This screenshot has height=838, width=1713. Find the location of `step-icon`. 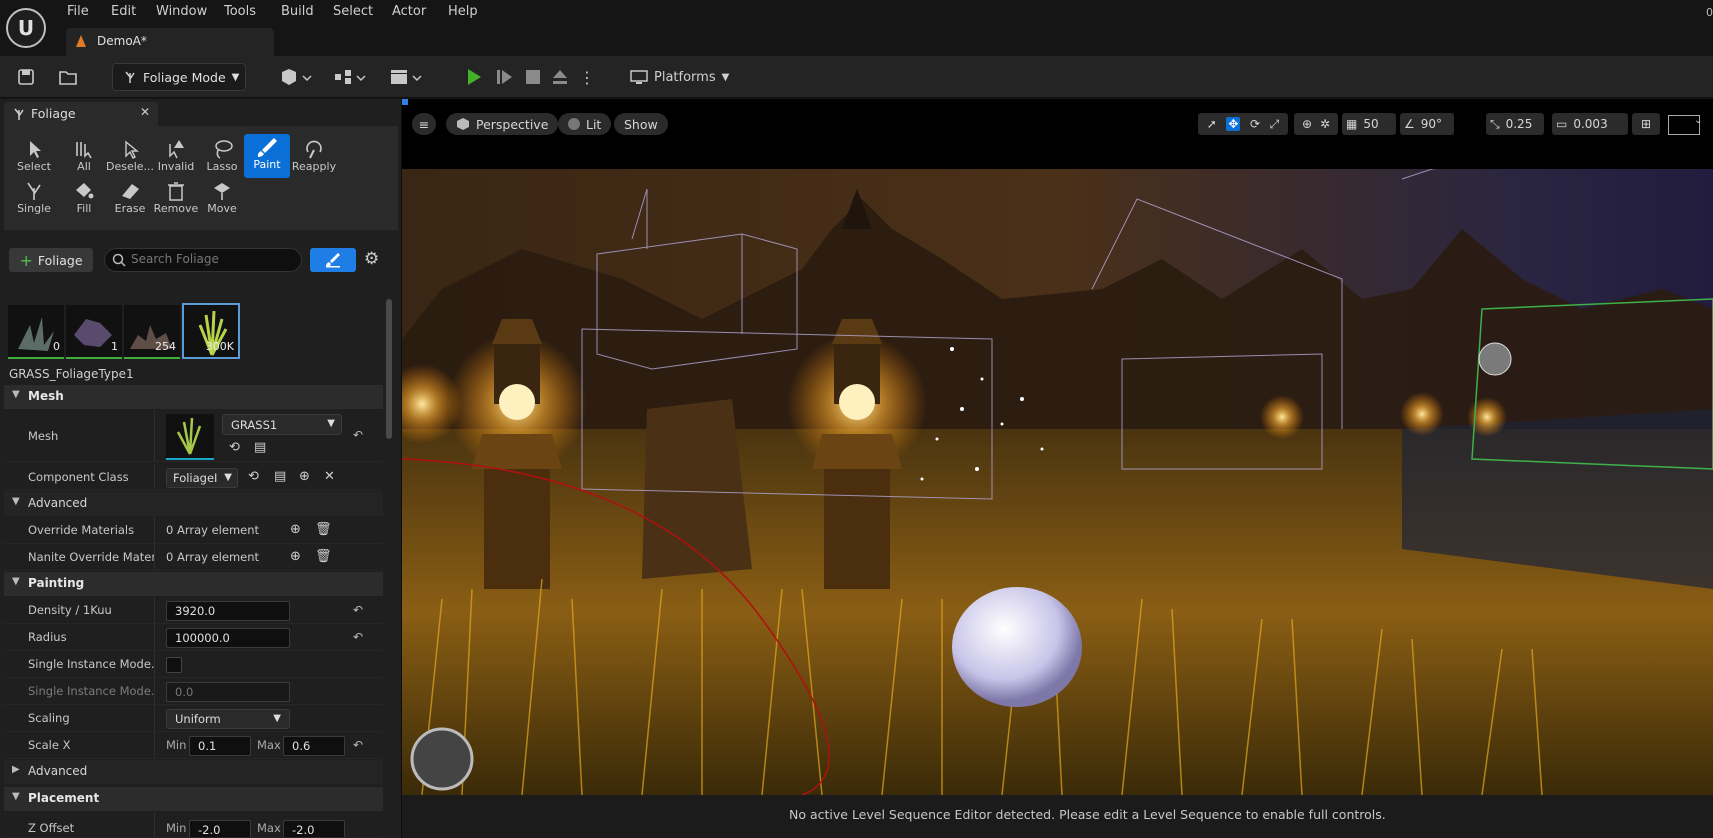

step-icon is located at coordinates (505, 77).